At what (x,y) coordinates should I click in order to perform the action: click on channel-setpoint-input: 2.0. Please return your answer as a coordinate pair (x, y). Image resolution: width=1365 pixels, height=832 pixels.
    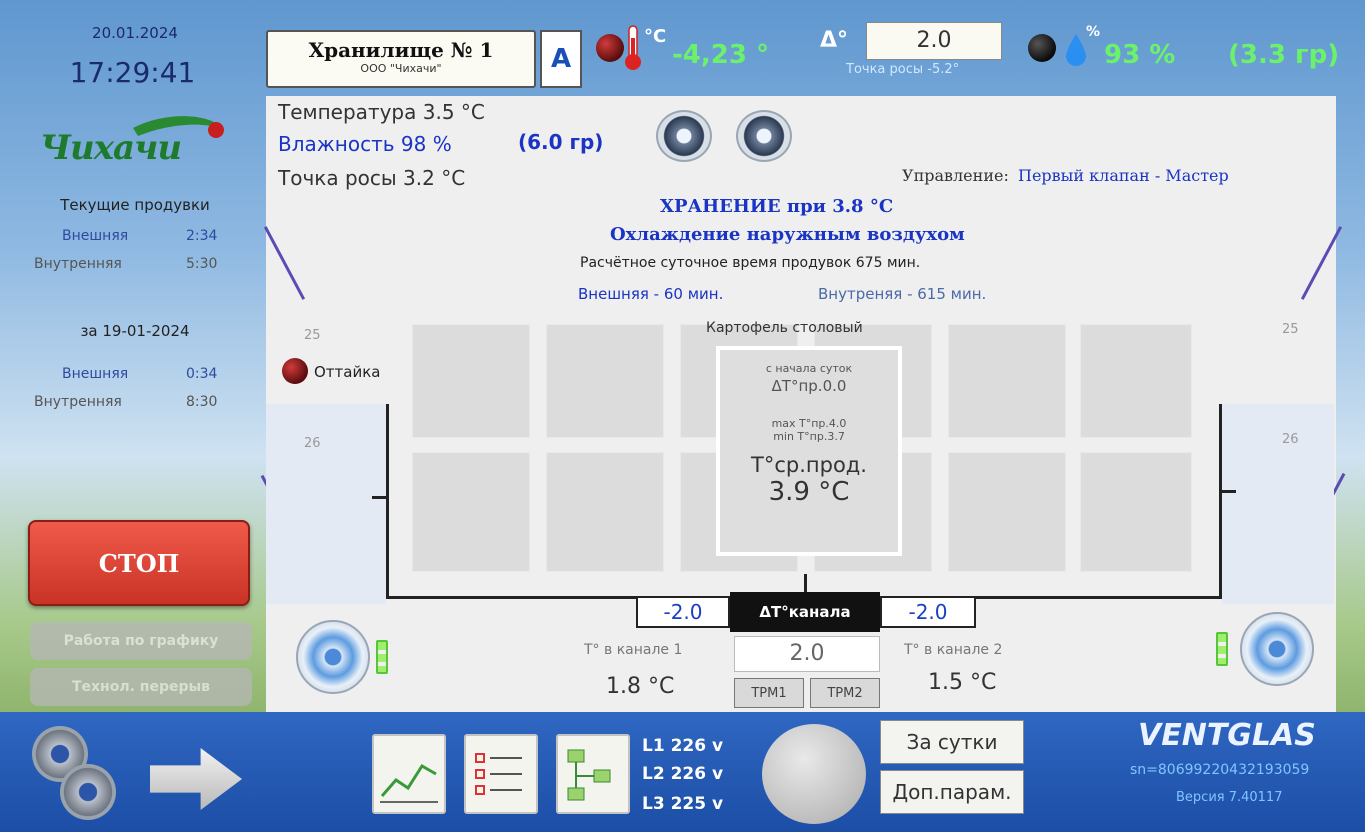
    Looking at the image, I should click on (807, 654).